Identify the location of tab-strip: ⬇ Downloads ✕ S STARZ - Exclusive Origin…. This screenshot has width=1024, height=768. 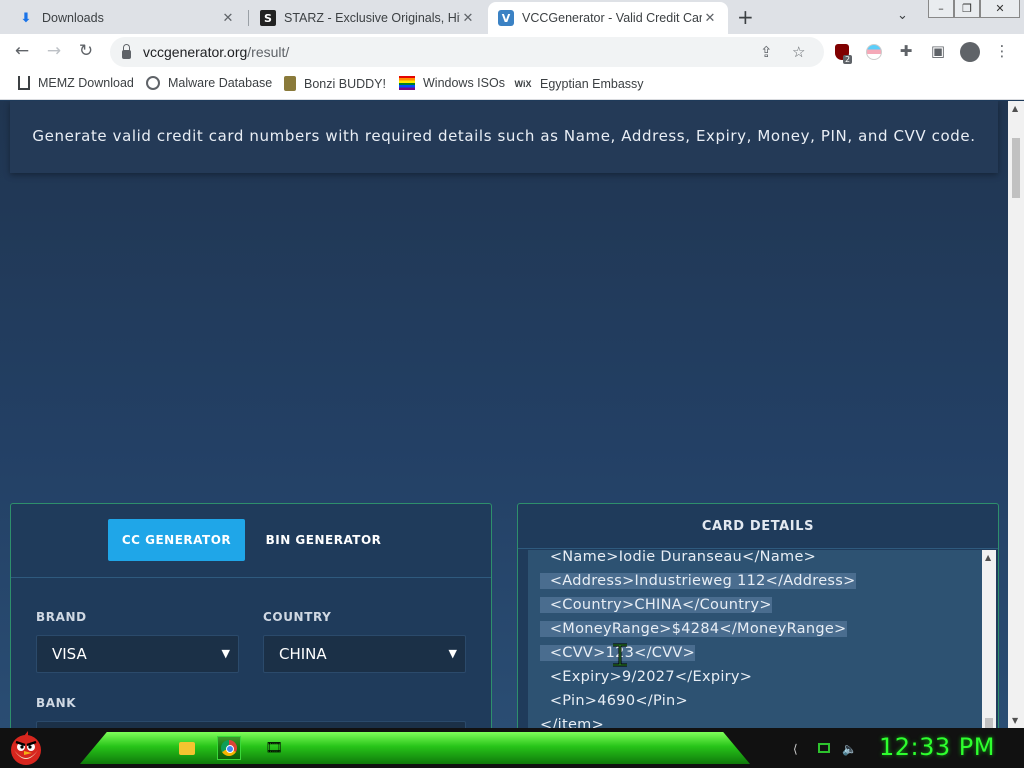
(512, 17).